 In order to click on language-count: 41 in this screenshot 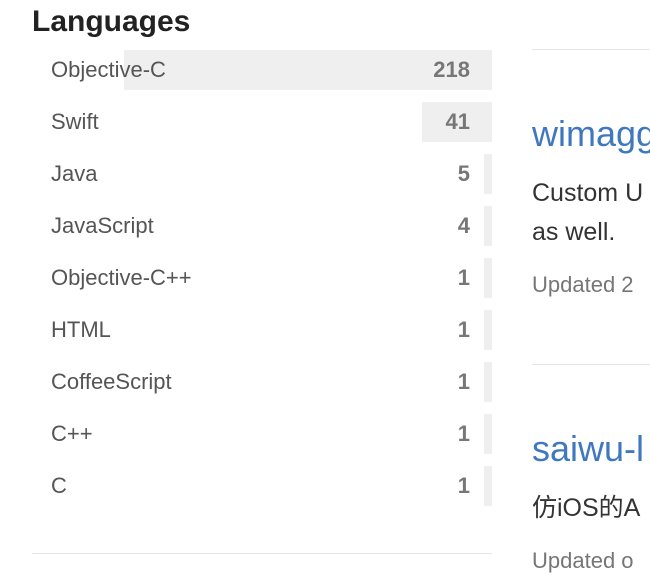, I will do `click(457, 121)`.